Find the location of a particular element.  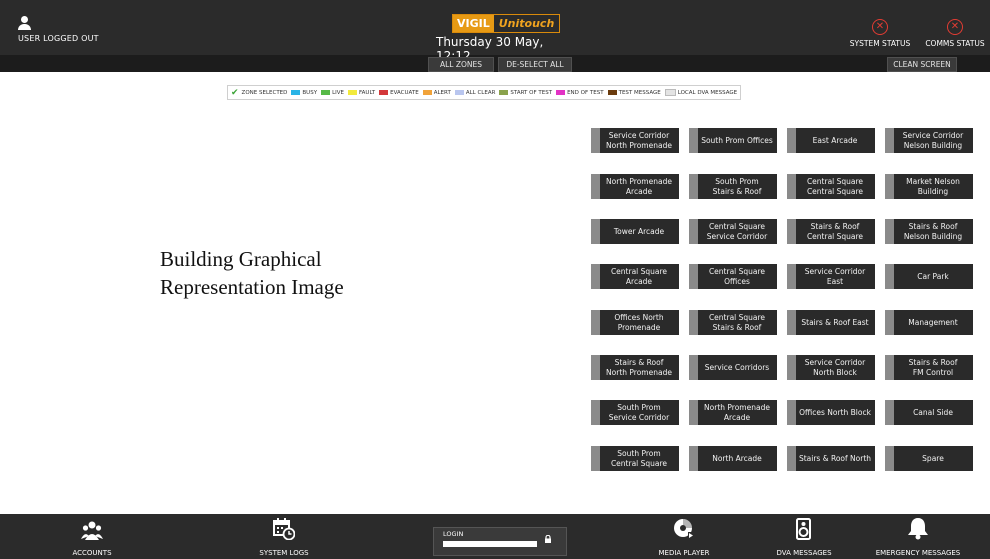

legend-label: EVACUATE is located at coordinates (404, 92).